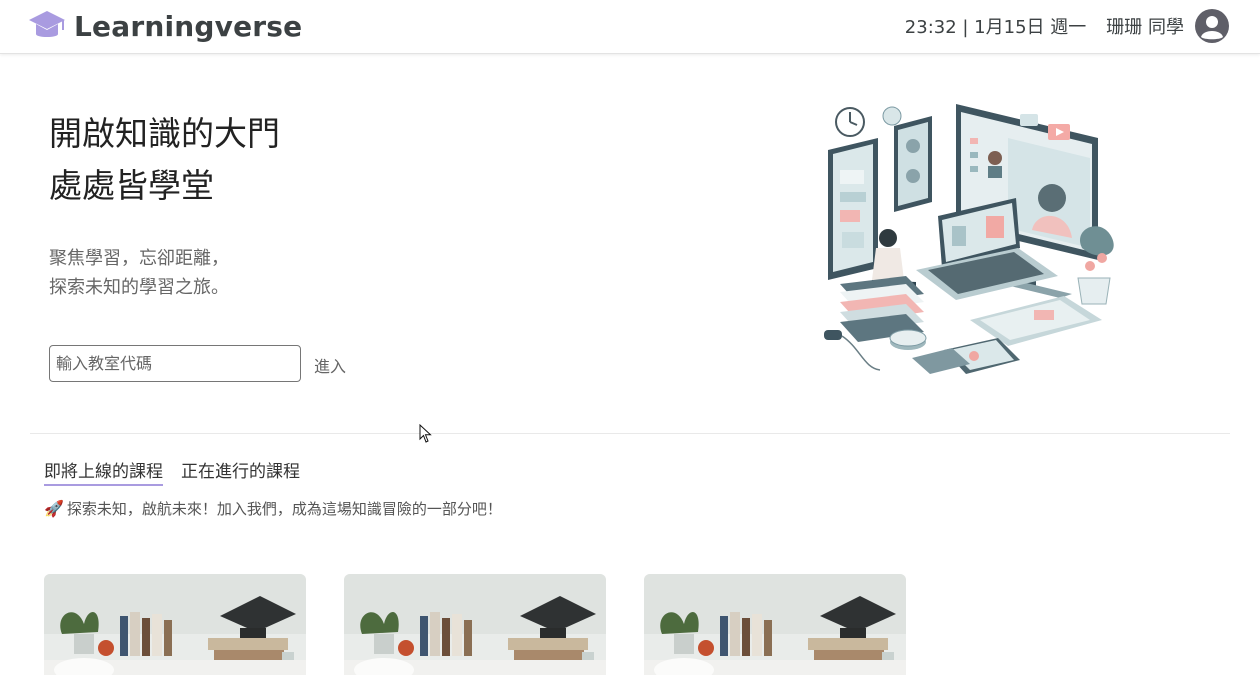 The width and height of the screenshot is (1260, 675). What do you see at coordinates (139, 258) in the screenshot?
I see `hero-subtitle-line1: 聚焦學習，忘卻距離，` at bounding box center [139, 258].